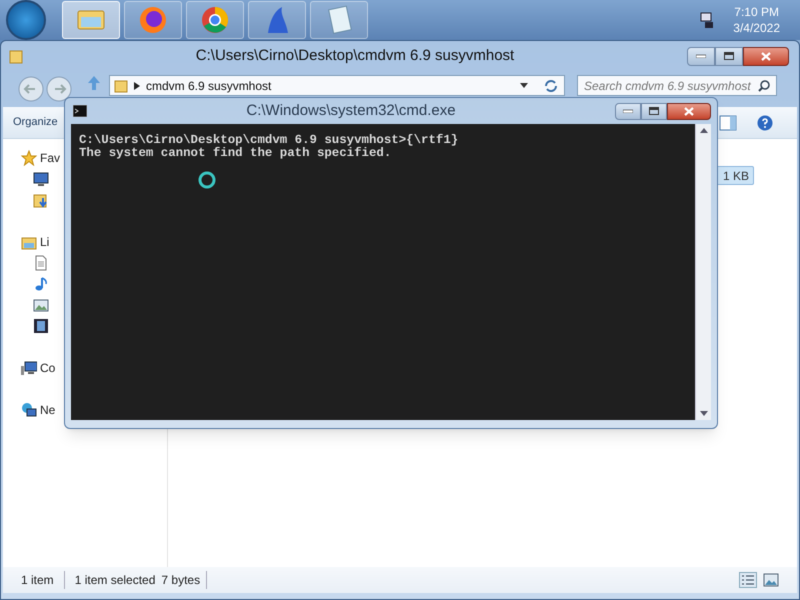 The image size is (800, 600). Describe the element at coordinates (551, 86) in the screenshot. I see `refresh-icon` at that location.